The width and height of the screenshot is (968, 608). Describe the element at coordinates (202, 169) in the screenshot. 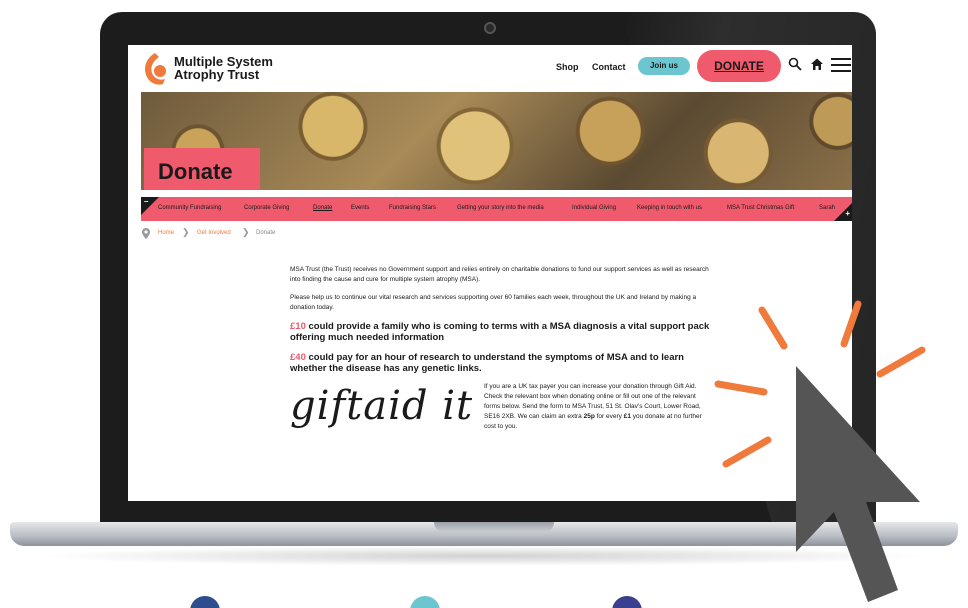

I see `page-title: Donate` at that location.